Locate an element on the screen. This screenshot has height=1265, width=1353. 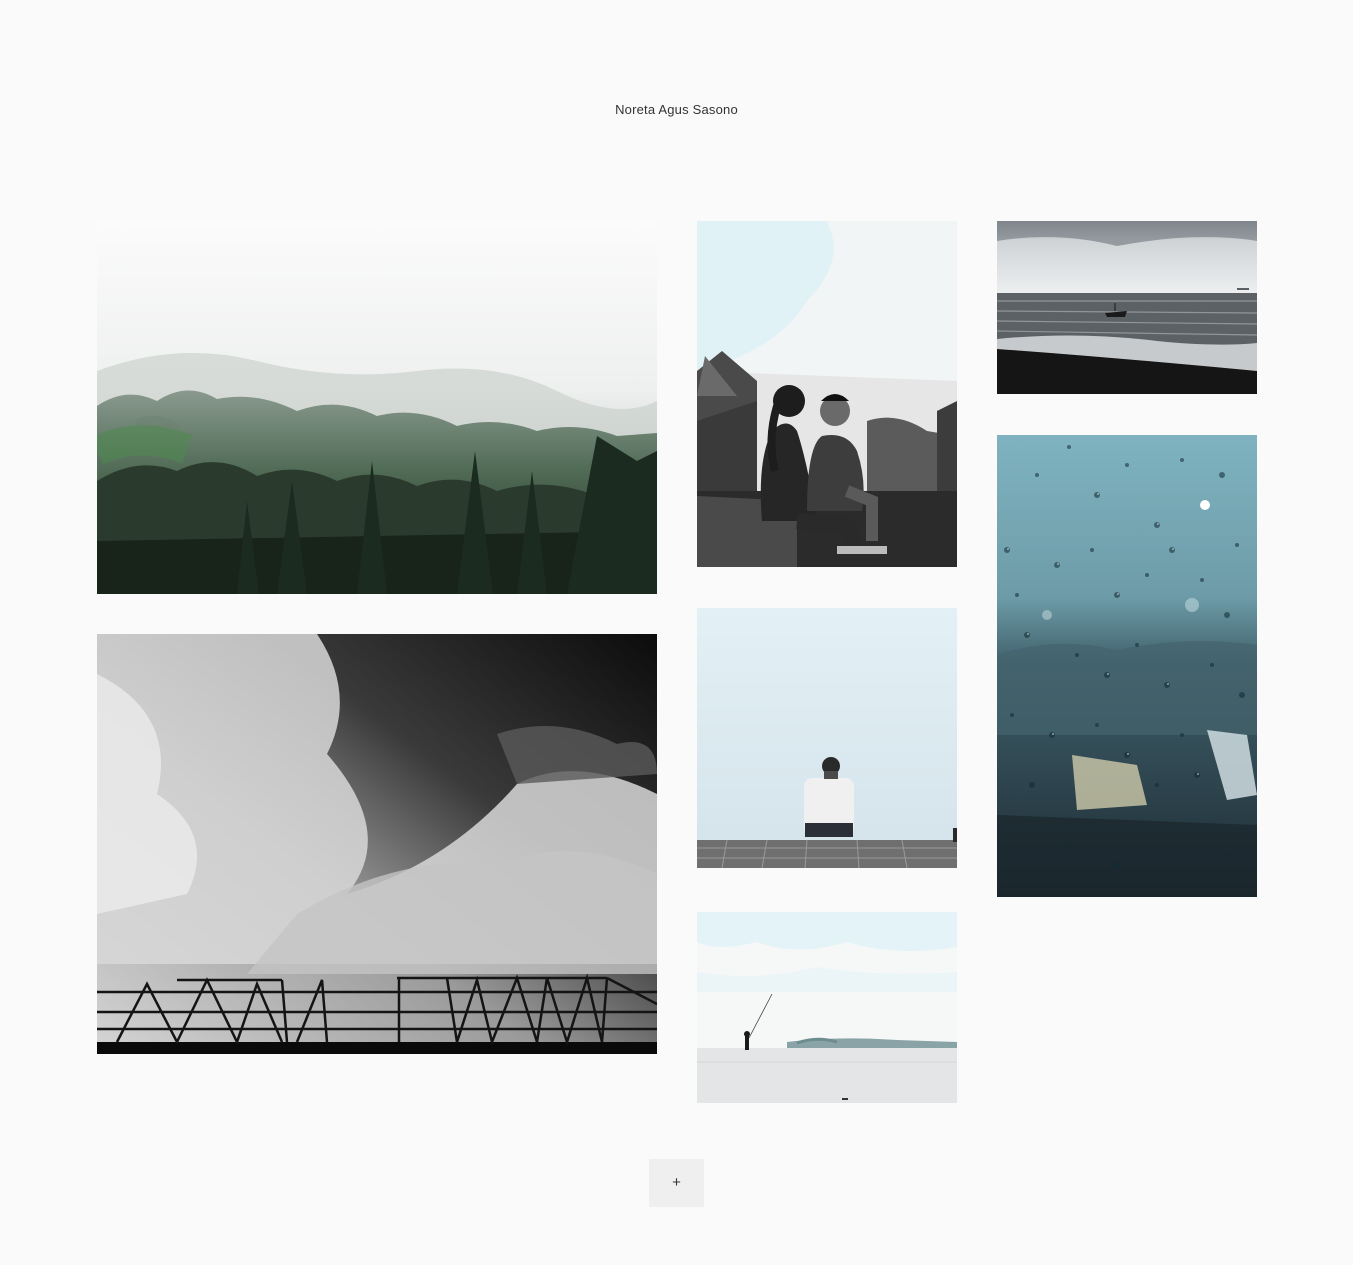
man-pier-image is located at coordinates (827, 738).